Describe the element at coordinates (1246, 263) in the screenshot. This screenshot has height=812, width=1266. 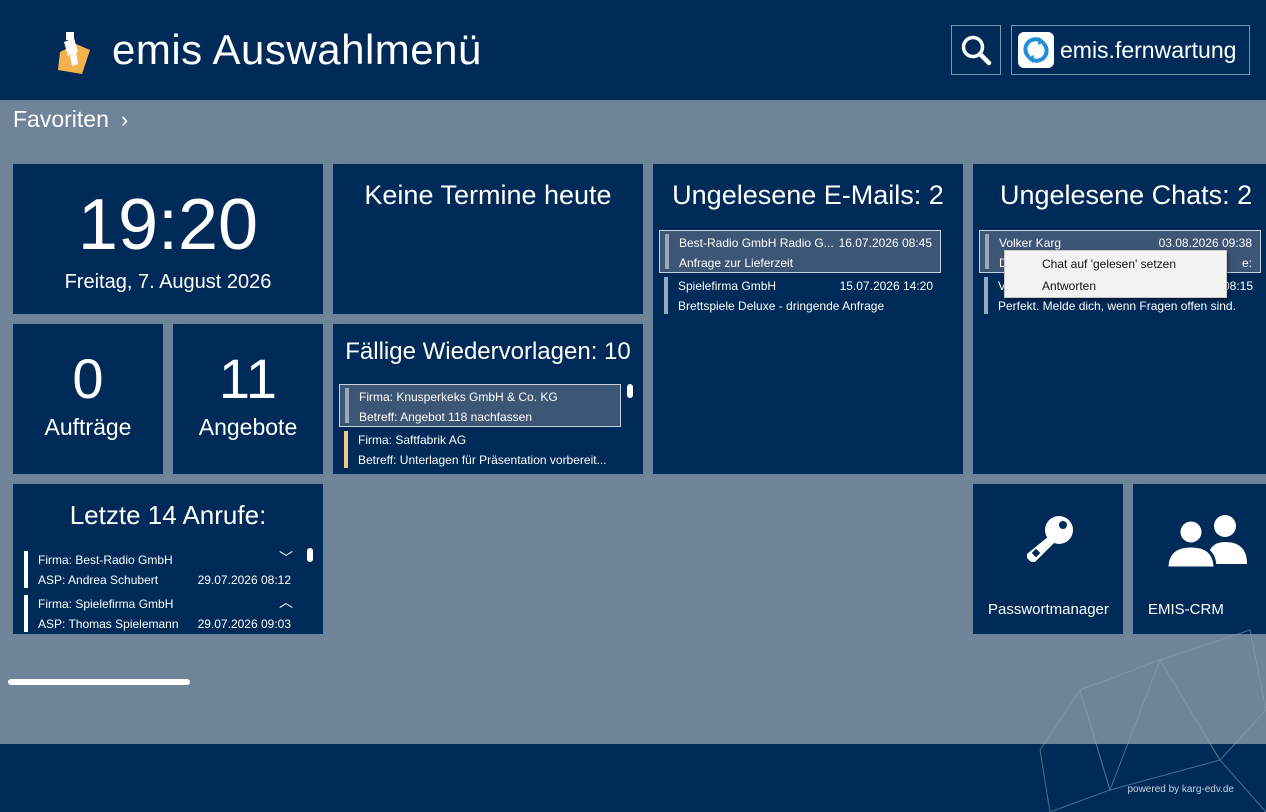
I see `chat-message-tail: e:` at that location.